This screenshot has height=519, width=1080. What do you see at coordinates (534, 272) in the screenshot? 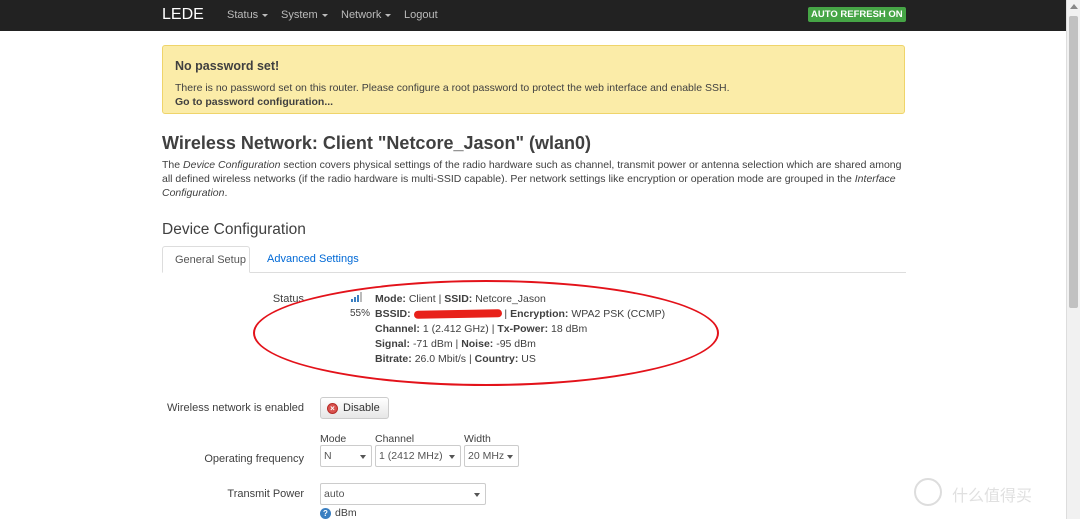
I see `tabs-divider` at bounding box center [534, 272].